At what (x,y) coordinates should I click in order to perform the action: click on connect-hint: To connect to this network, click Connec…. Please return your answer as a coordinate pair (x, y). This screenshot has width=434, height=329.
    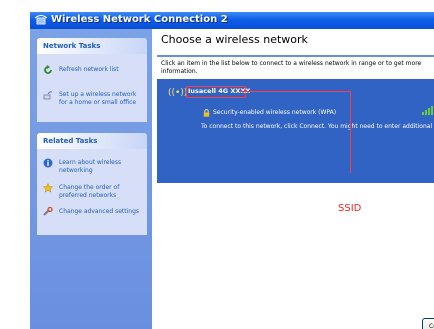
    Looking at the image, I should click on (317, 126).